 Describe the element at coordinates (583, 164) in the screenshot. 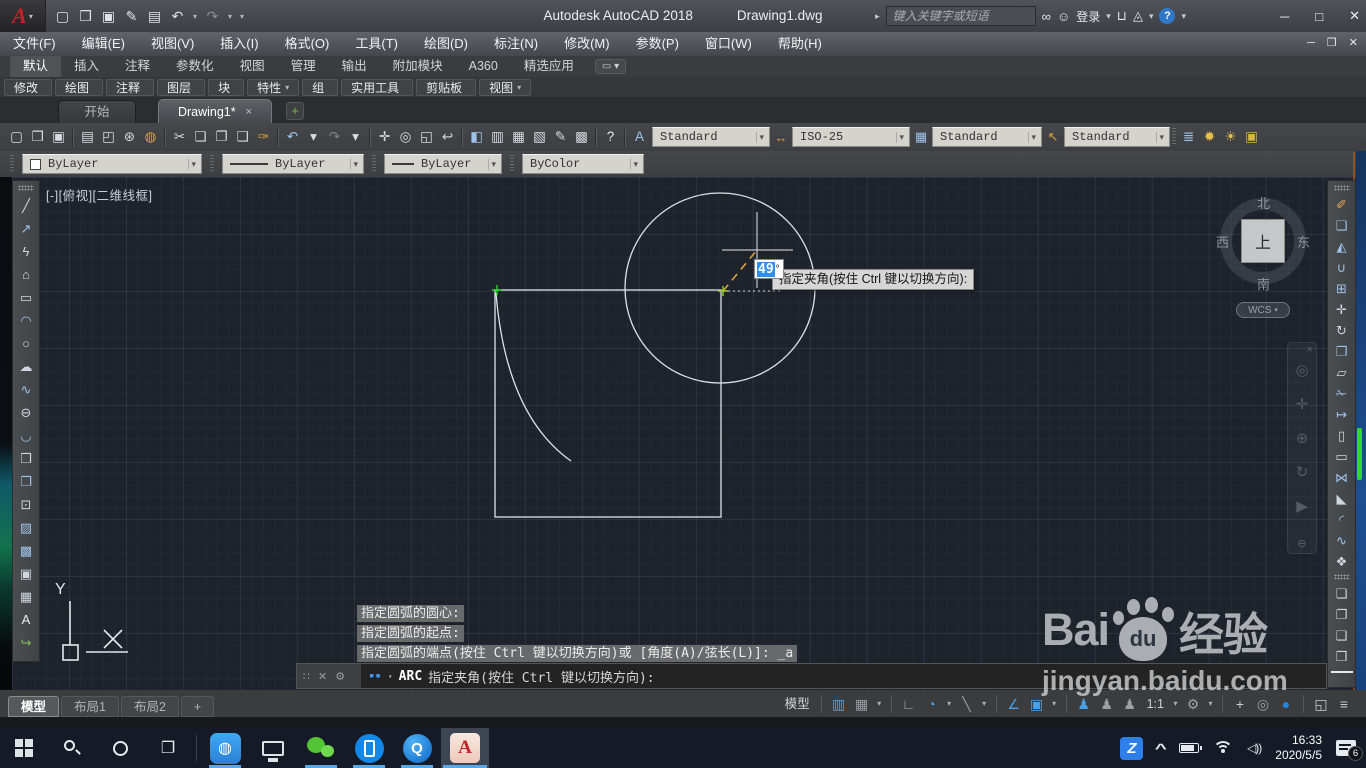

I see `plotstyle-control-combo: ByColor ▾` at that location.